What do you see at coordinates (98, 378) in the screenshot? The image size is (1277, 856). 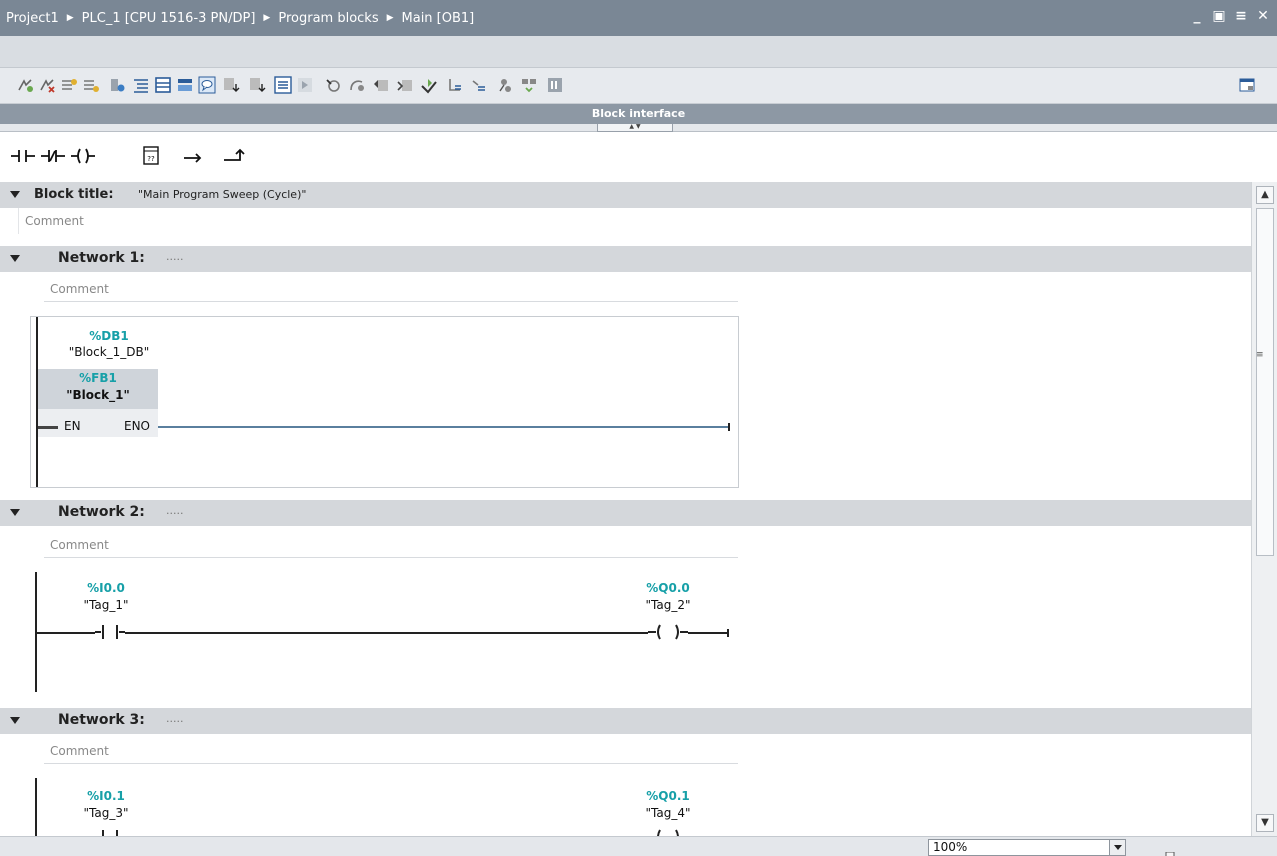 I see `fb-address: %FB1` at bounding box center [98, 378].